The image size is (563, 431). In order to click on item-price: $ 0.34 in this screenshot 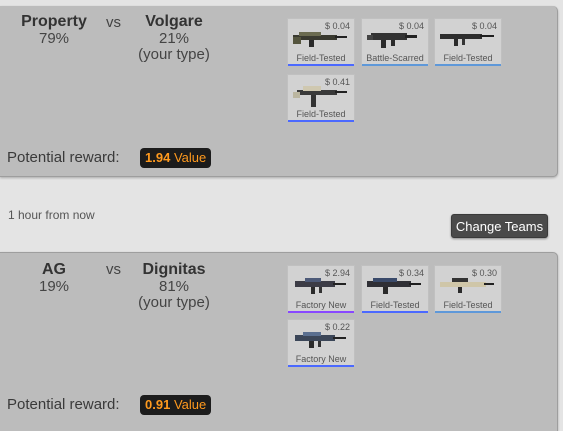, I will do `click(411, 273)`.